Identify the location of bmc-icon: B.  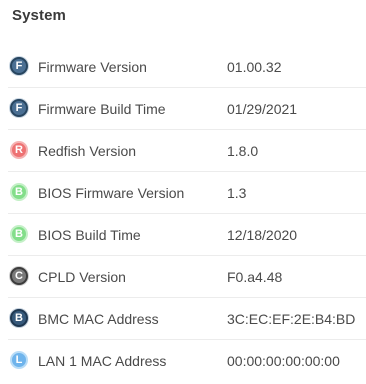
(19, 318).